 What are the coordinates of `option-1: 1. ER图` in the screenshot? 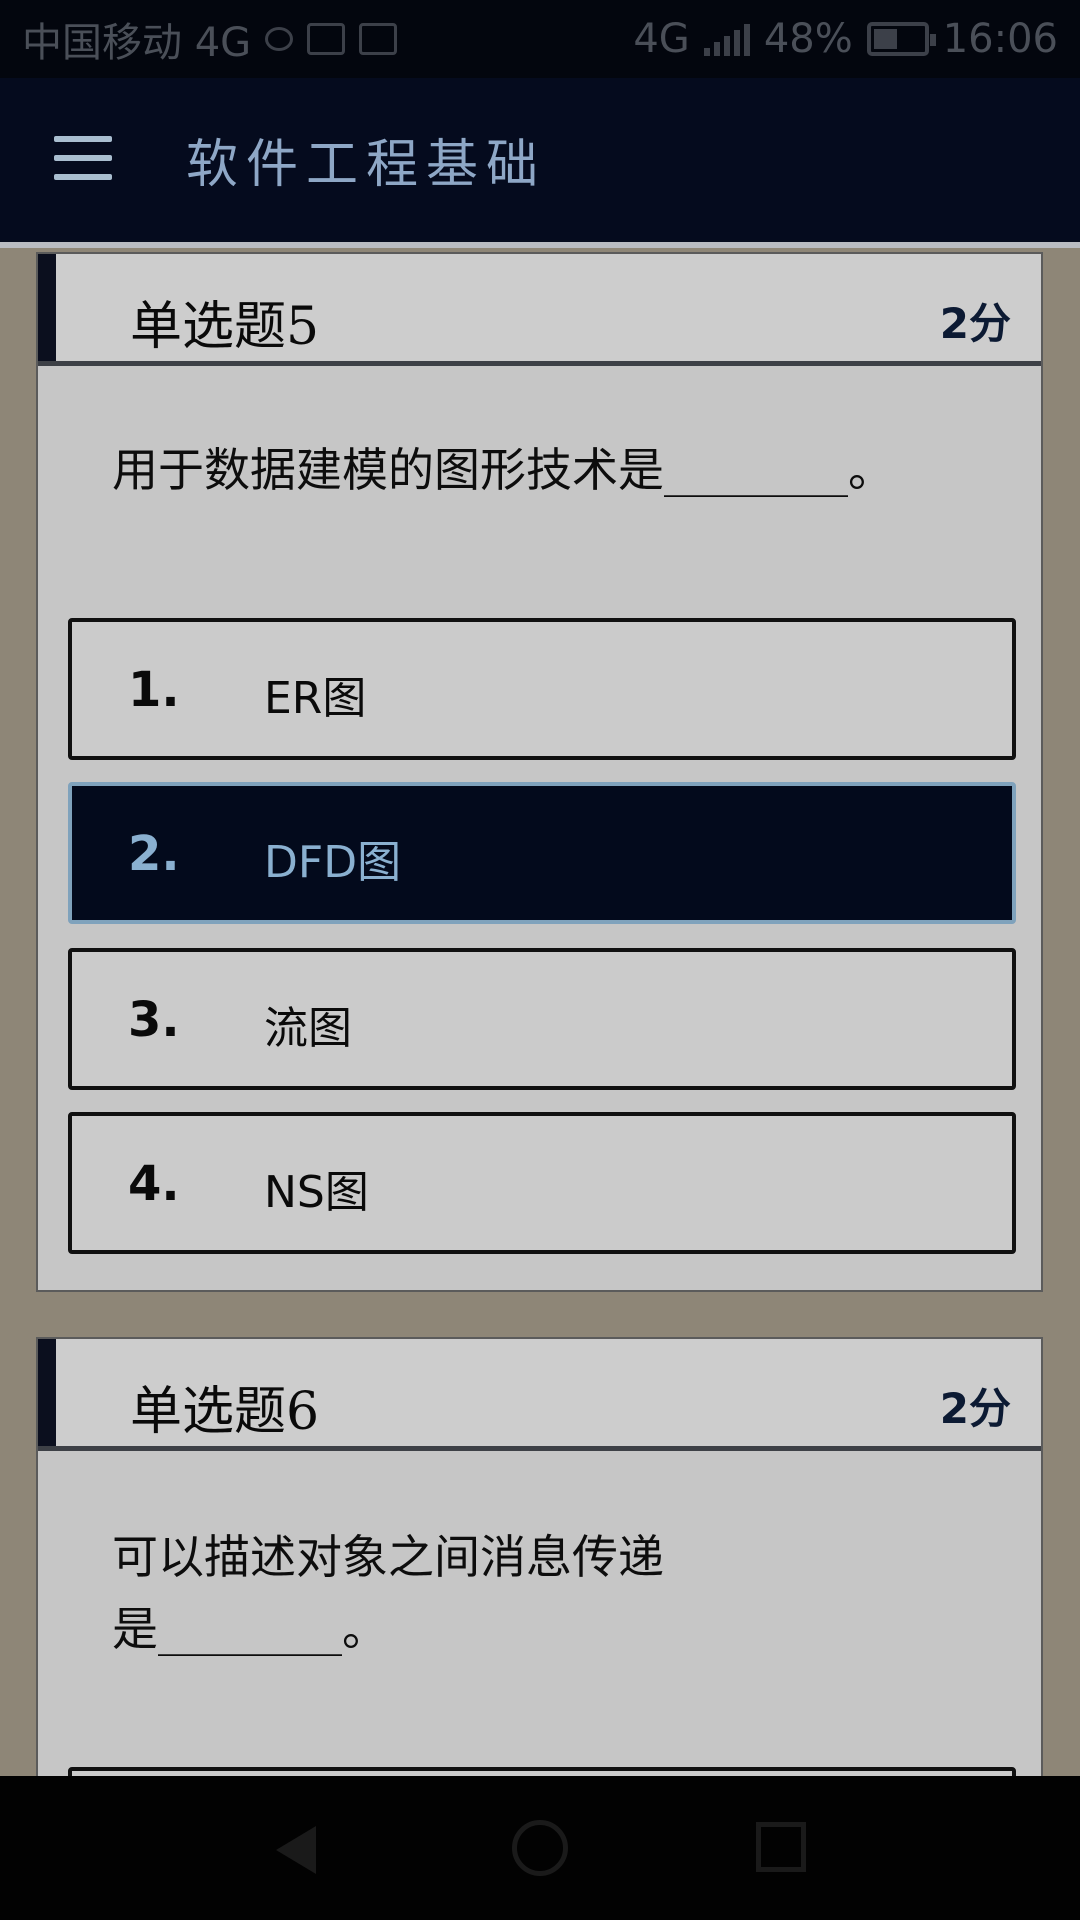 It's located at (542, 689).